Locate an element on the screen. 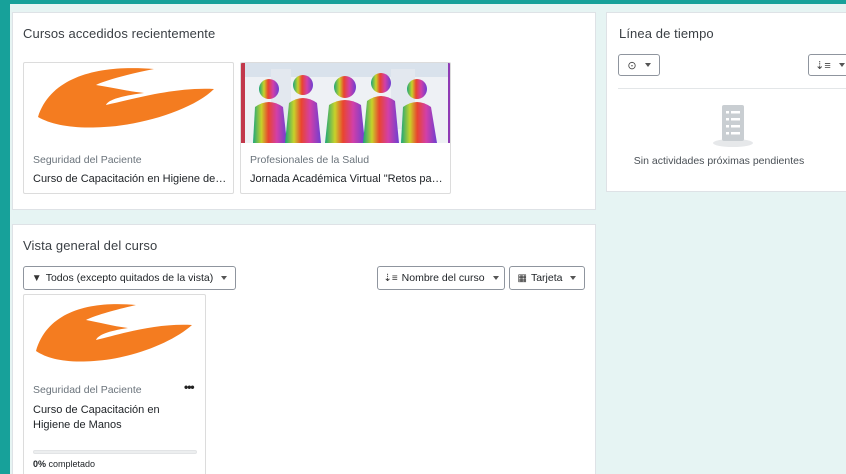 The image size is (846, 474). sort-dropdown: ⇣≡ Nombre del curso is located at coordinates (441, 278).